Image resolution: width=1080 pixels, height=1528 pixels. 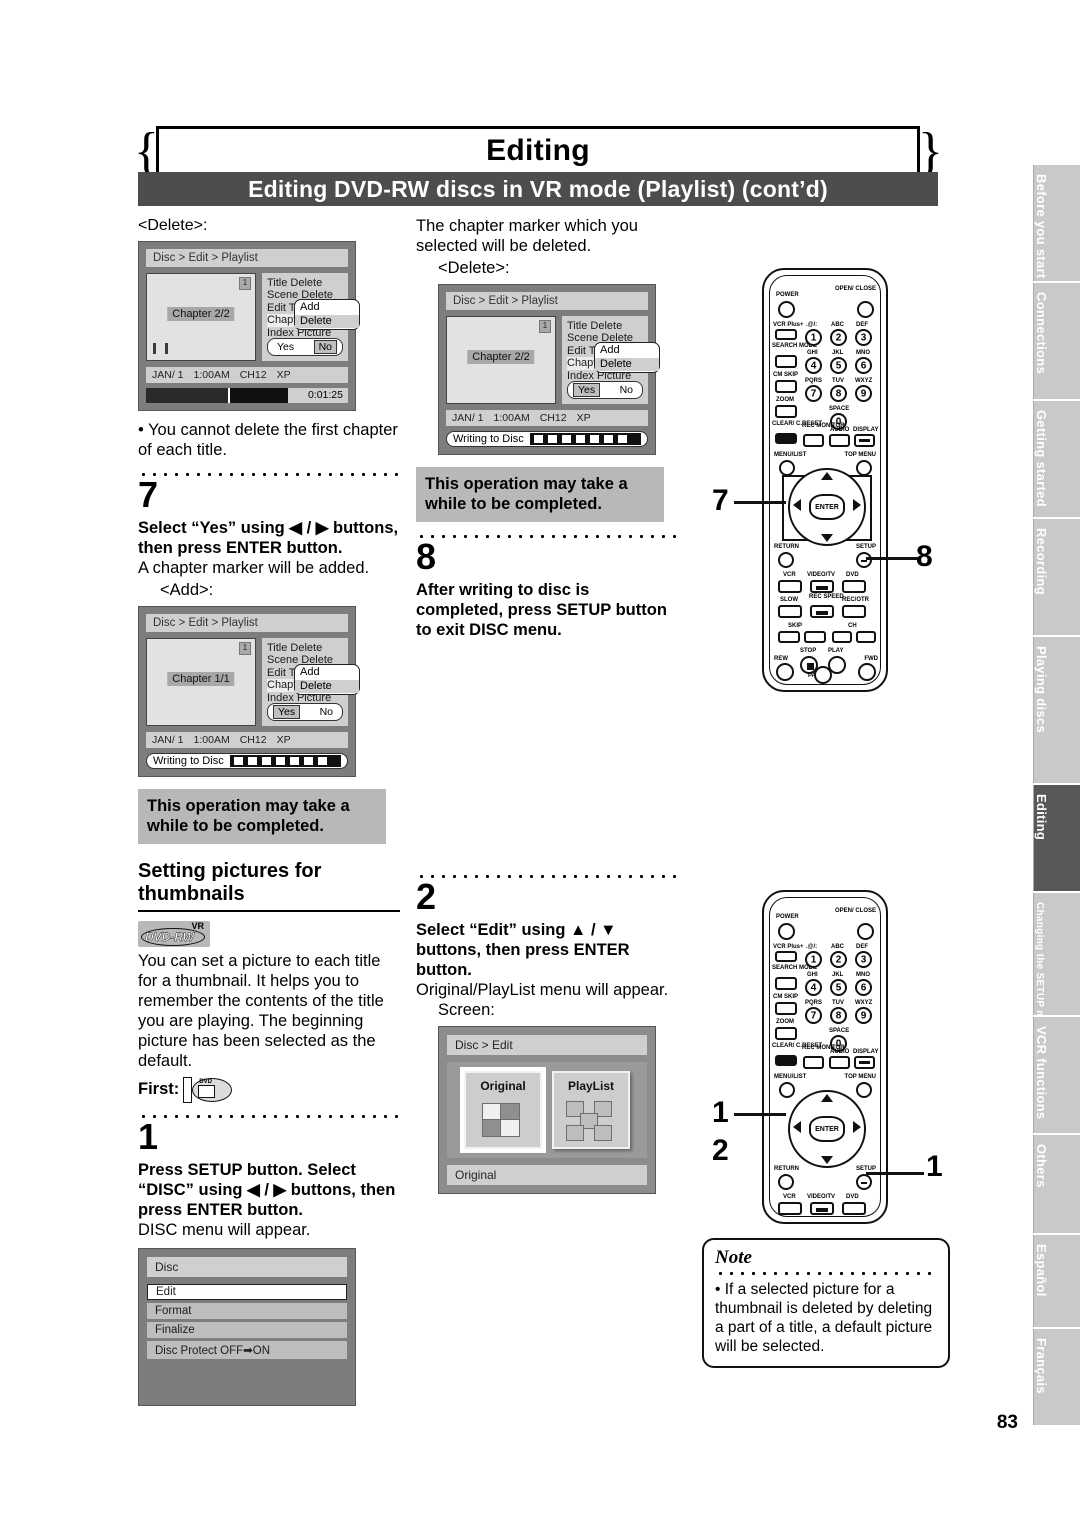 I want to click on skip-forward-button, so click(x=815, y=637).